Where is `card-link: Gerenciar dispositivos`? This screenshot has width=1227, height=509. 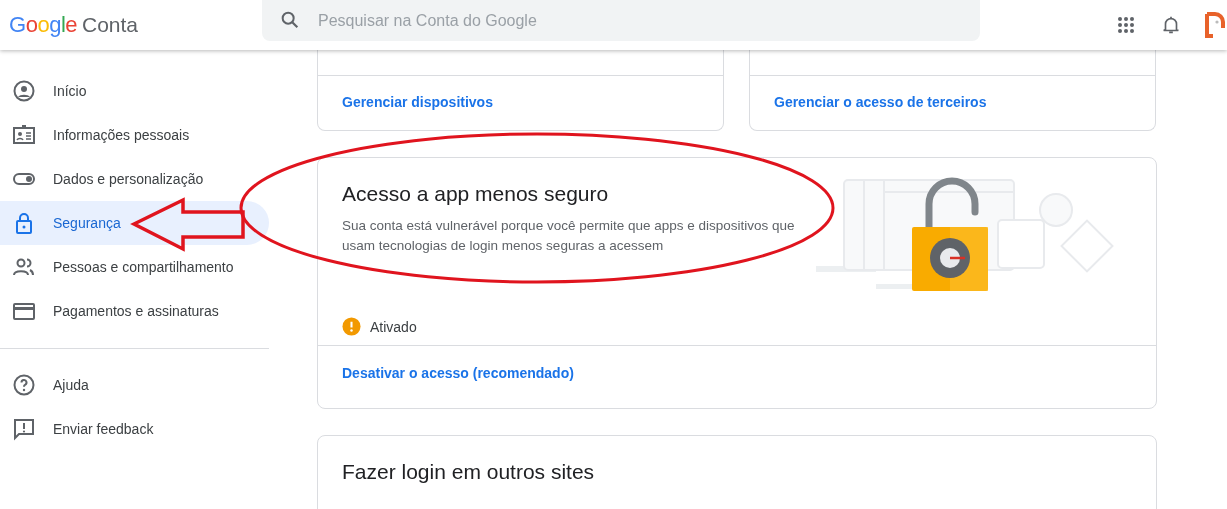 card-link: Gerenciar dispositivos is located at coordinates (520, 93).